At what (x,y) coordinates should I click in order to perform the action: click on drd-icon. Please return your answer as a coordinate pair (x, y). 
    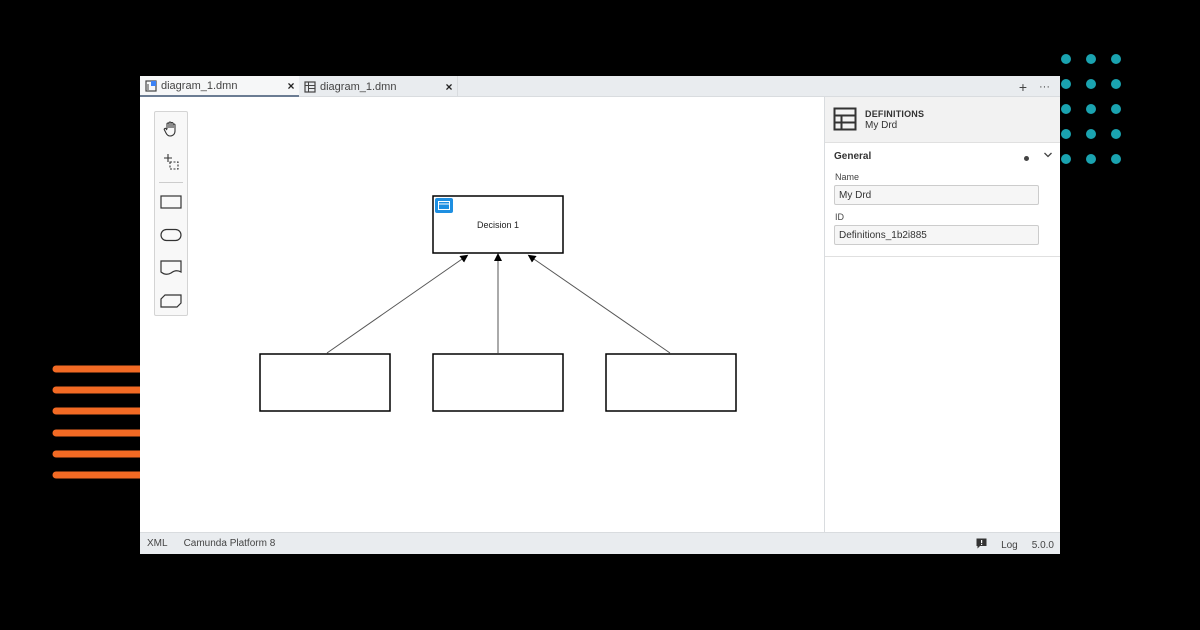
    Looking at the image, I should click on (151, 85).